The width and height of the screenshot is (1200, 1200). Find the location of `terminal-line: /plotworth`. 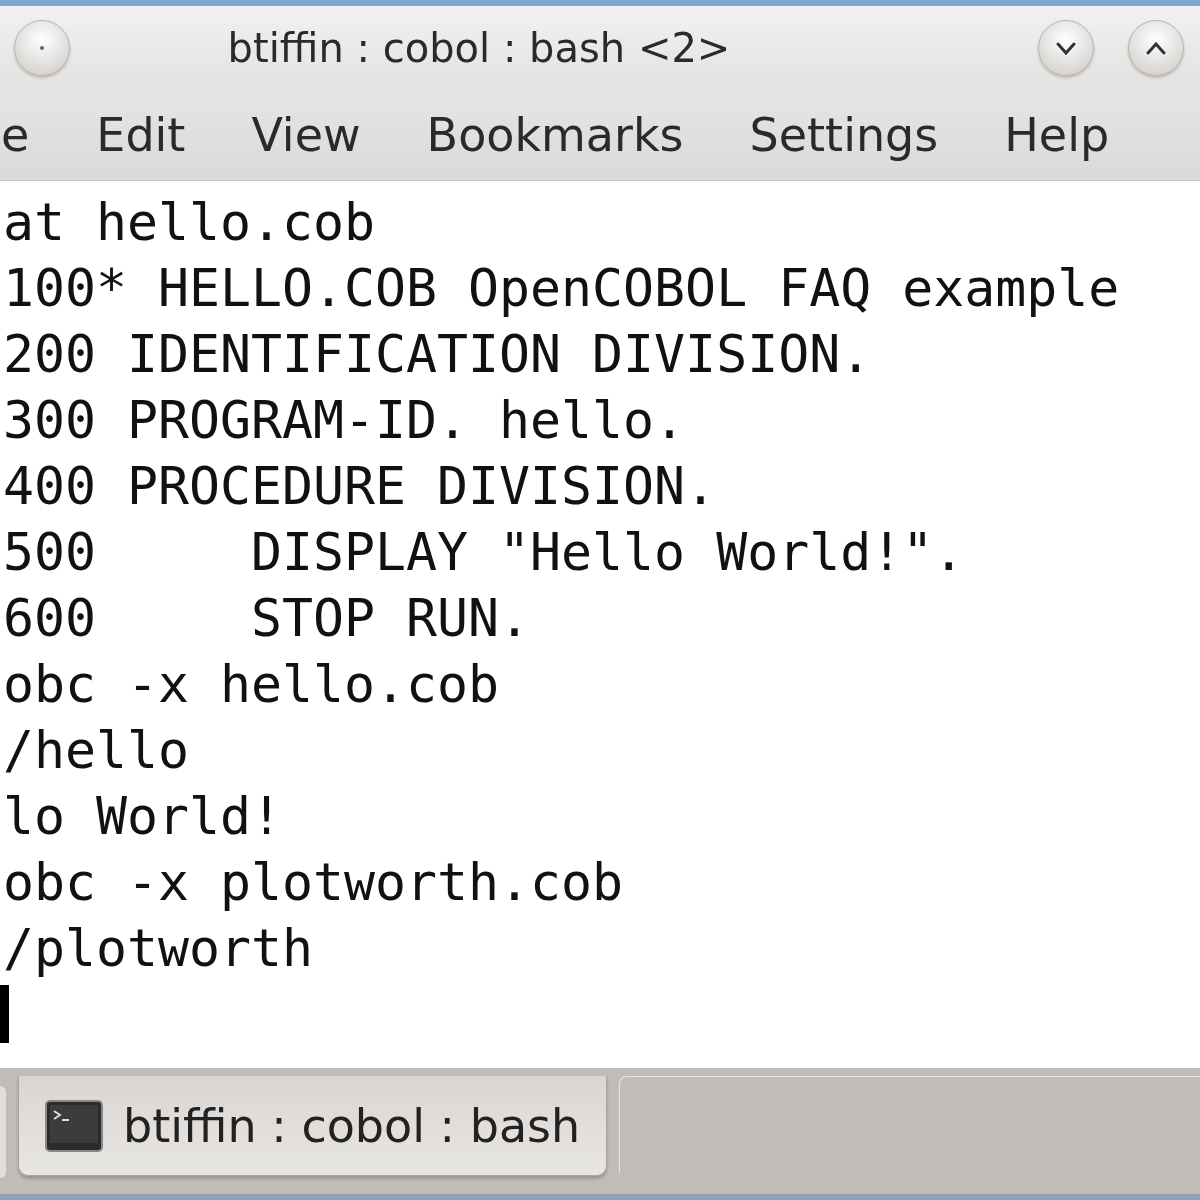

terminal-line: /plotworth is located at coordinates (158, 948).